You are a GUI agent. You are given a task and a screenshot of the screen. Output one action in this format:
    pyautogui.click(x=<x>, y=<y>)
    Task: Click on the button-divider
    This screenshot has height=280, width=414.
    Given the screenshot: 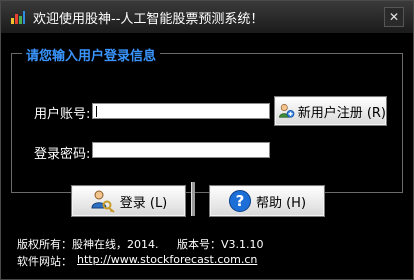 What is the action you would take?
    pyautogui.click(x=193, y=199)
    